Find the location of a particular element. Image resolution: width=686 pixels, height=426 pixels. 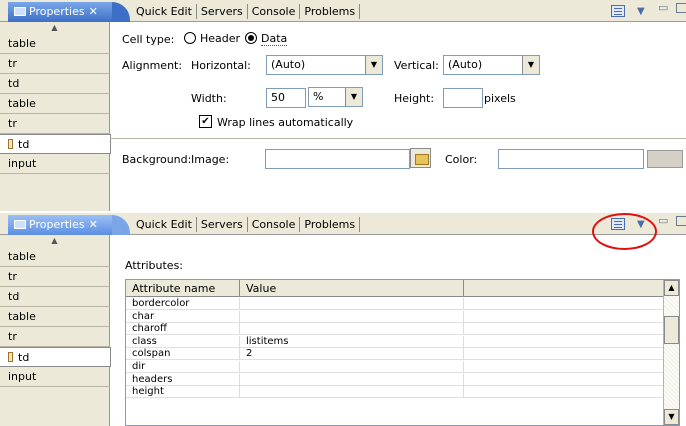

attribute-name-cell: charoff is located at coordinates (183, 329).